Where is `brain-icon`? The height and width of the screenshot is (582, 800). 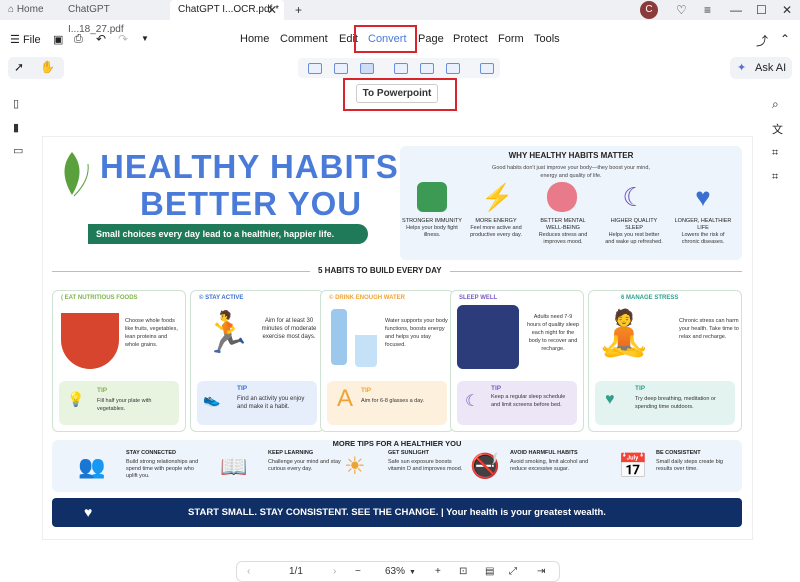
brain-icon is located at coordinates (562, 197).